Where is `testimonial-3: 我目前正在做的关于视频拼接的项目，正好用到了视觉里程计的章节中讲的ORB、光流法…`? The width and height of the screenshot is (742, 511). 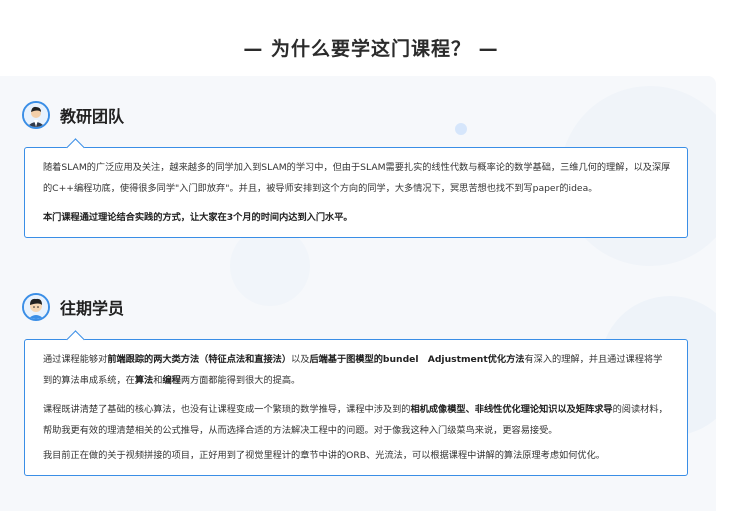 testimonial-3: 我目前正在做的关于视频拼接的项目，正好用到了视觉里程计的章节中讲的ORB、光流法… is located at coordinates (324, 455).